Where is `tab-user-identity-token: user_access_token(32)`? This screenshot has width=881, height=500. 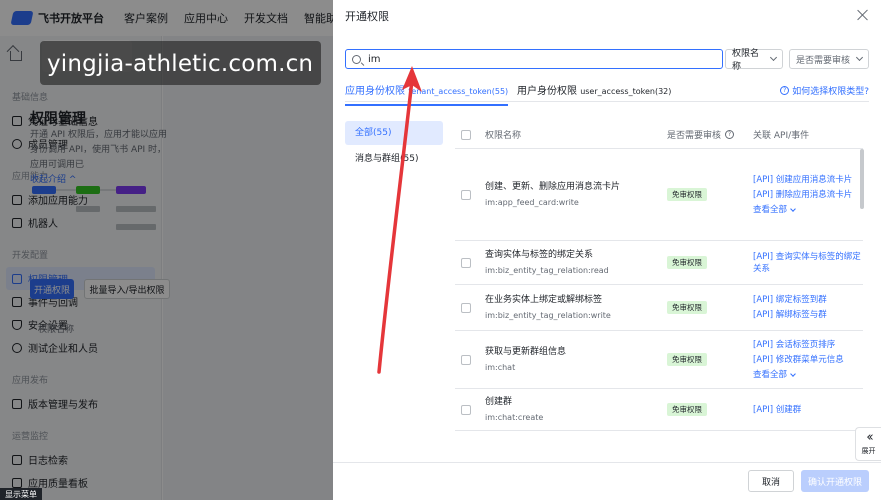
tab-user-identity-token: user_access_token(32) is located at coordinates (626, 91).